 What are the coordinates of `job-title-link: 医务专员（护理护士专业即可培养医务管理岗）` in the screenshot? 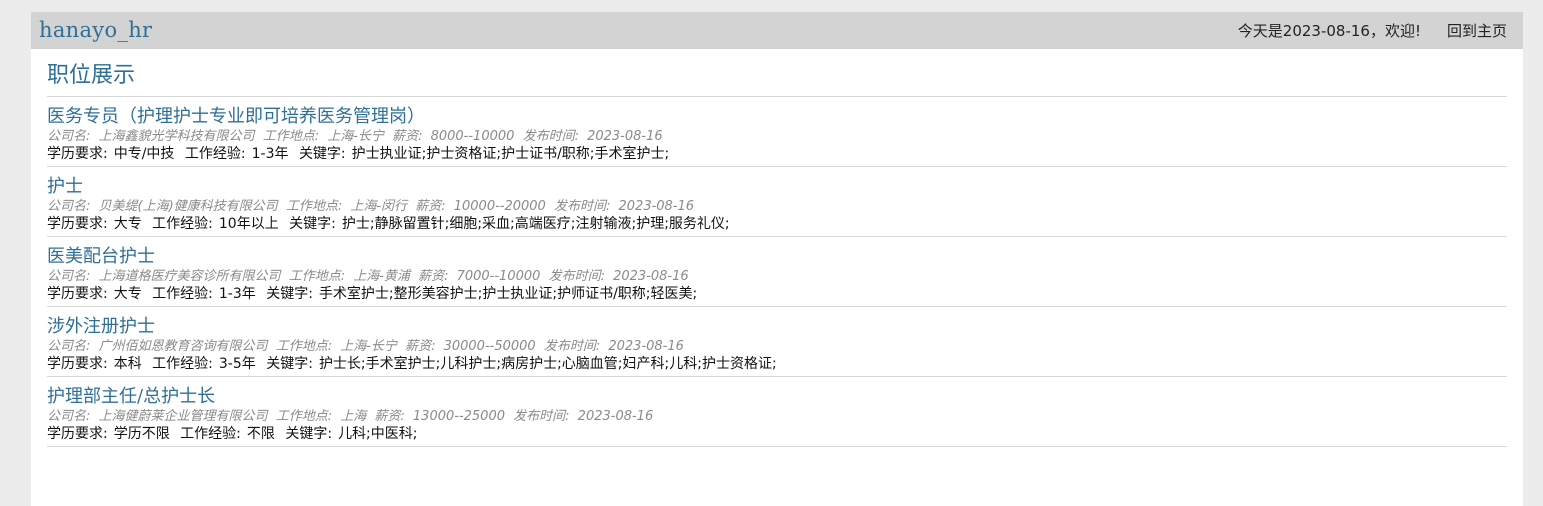 It's located at (236, 117).